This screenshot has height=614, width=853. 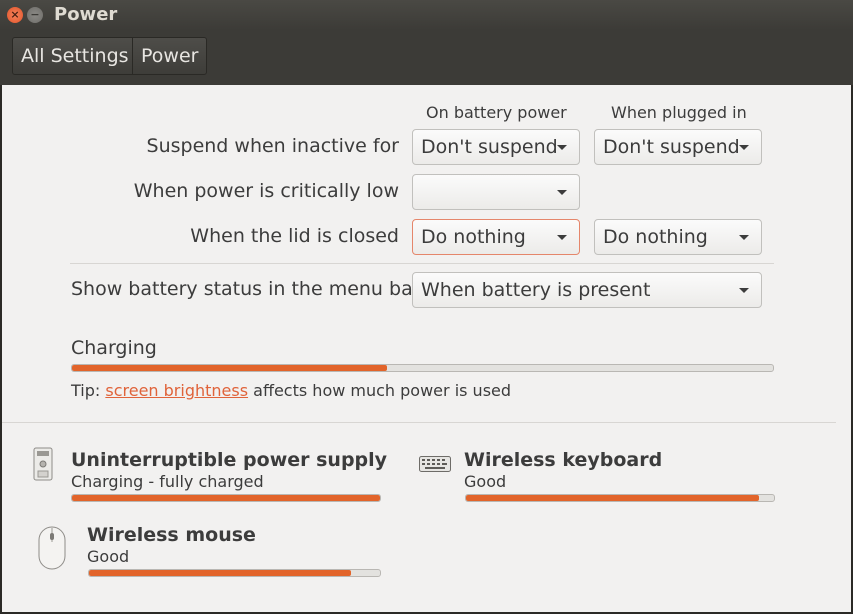 I want to click on critical-battery-dropdown, so click(x=496, y=192).